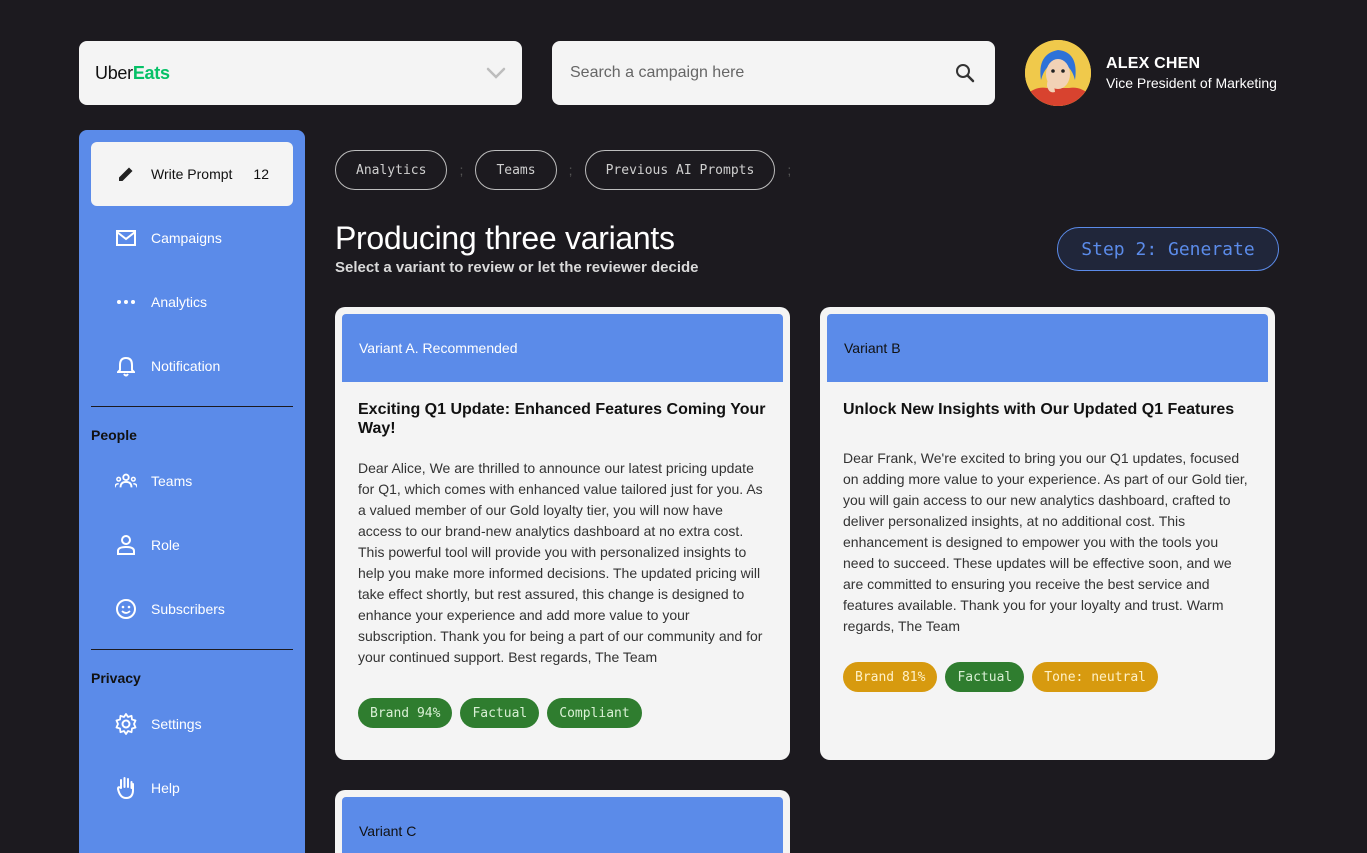 This screenshot has width=1367, height=853. I want to click on tag-brand-score: Brand 81%, so click(890, 677).